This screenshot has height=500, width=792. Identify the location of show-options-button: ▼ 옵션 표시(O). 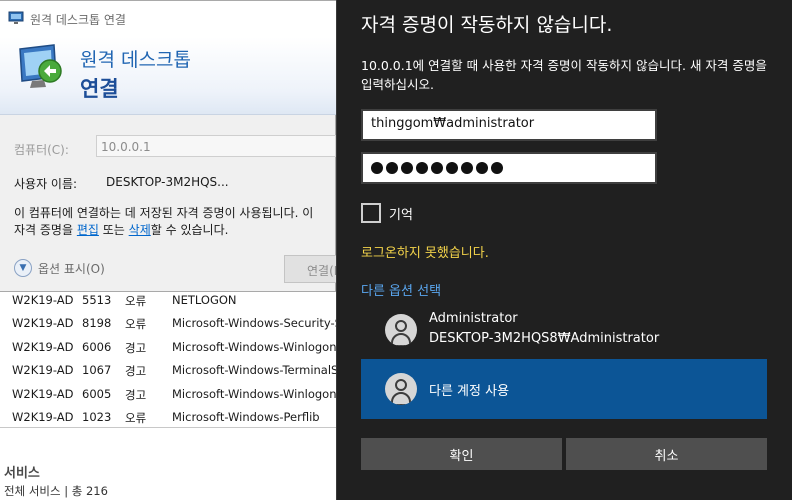
(59, 268).